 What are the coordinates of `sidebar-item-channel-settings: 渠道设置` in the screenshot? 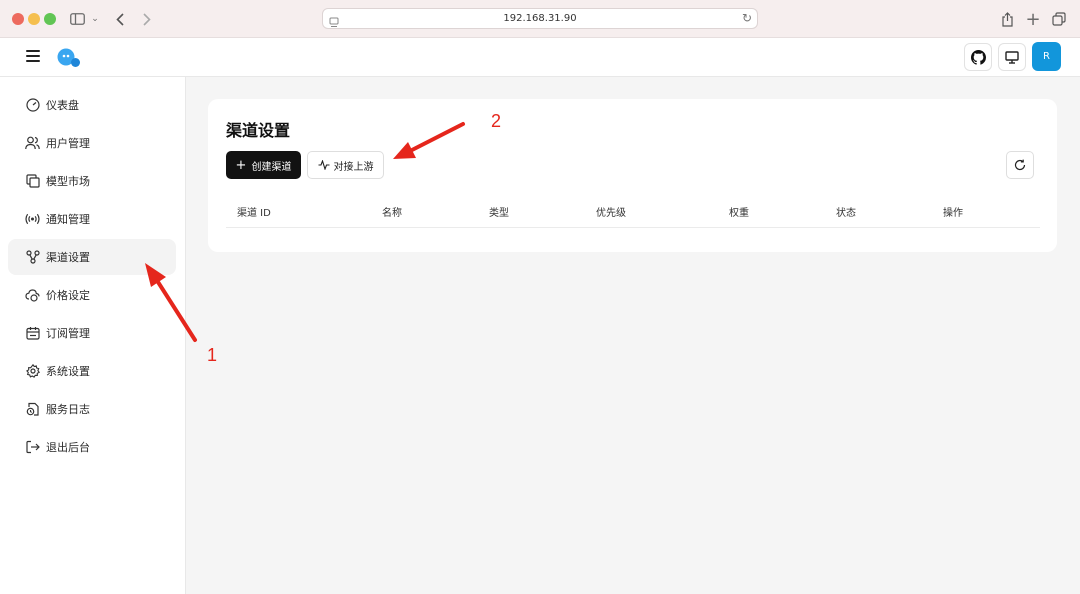 It's located at (92, 257).